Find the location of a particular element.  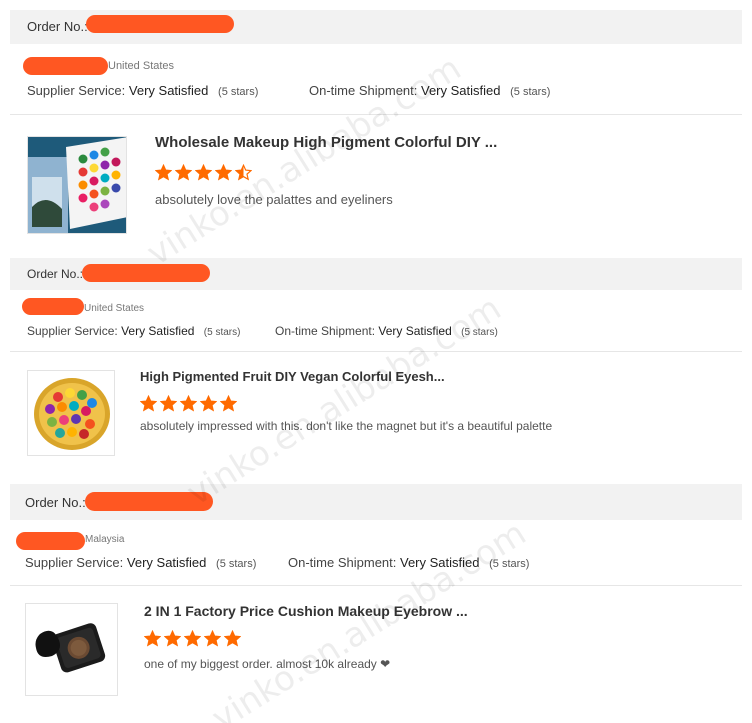

buyer-country: Malaysia is located at coordinates (105, 539).